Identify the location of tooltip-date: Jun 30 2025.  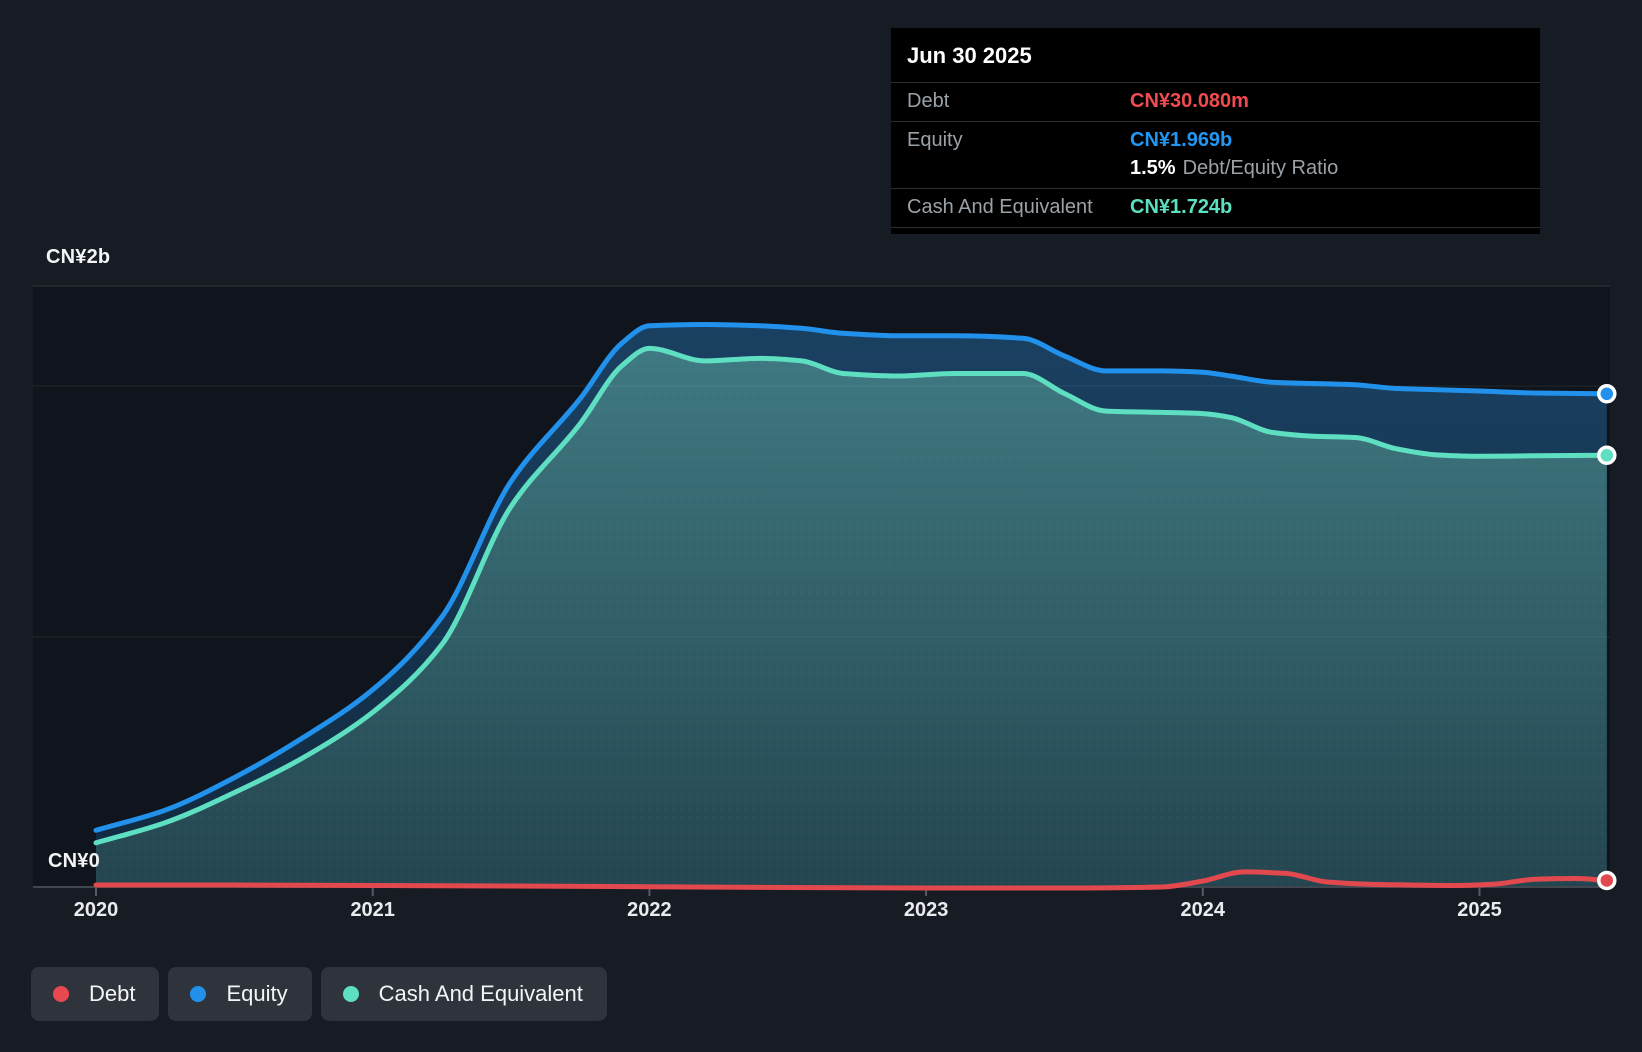
(969, 55).